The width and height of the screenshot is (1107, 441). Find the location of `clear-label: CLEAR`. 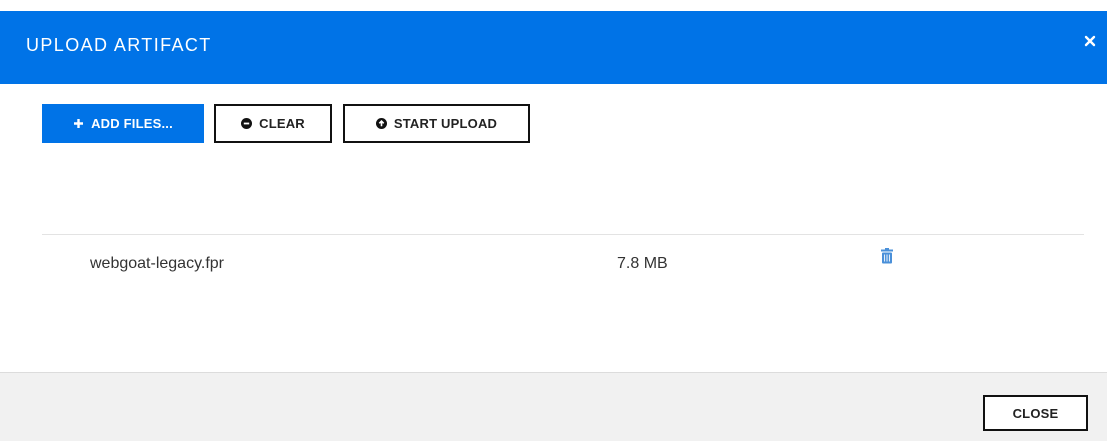

clear-label: CLEAR is located at coordinates (282, 123).